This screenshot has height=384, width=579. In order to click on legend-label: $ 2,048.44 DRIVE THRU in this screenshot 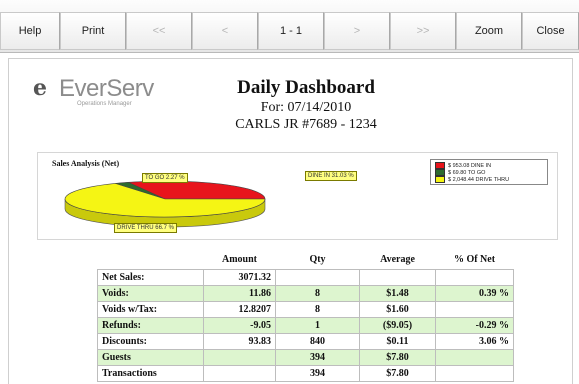, I will do `click(479, 179)`.